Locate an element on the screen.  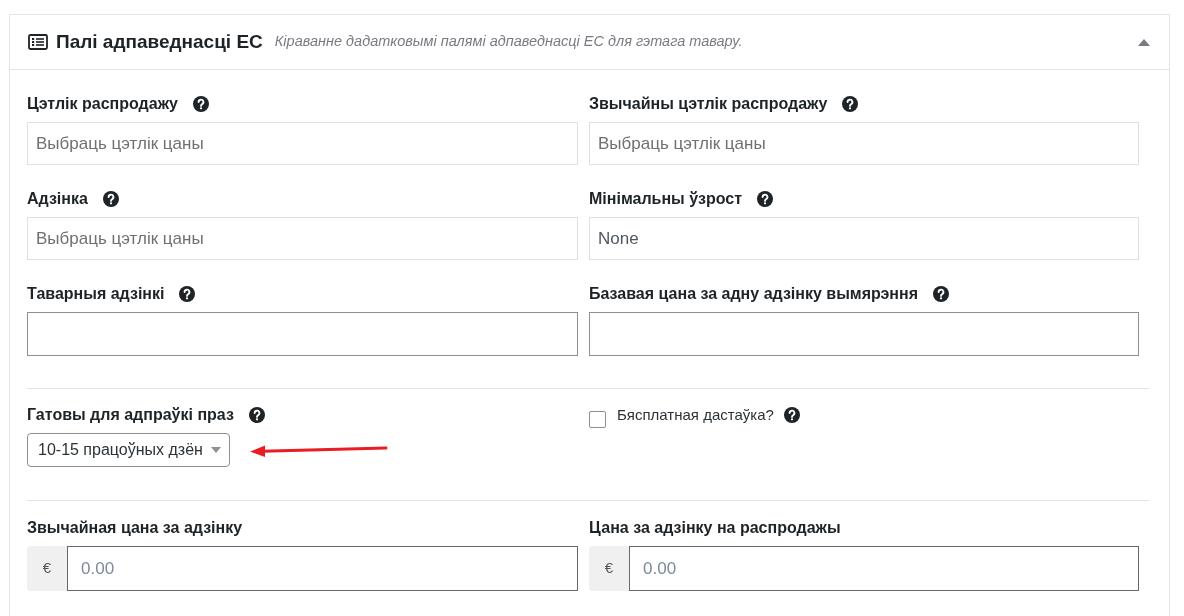
field-label: Цэтлік распродажу is located at coordinates (102, 104).